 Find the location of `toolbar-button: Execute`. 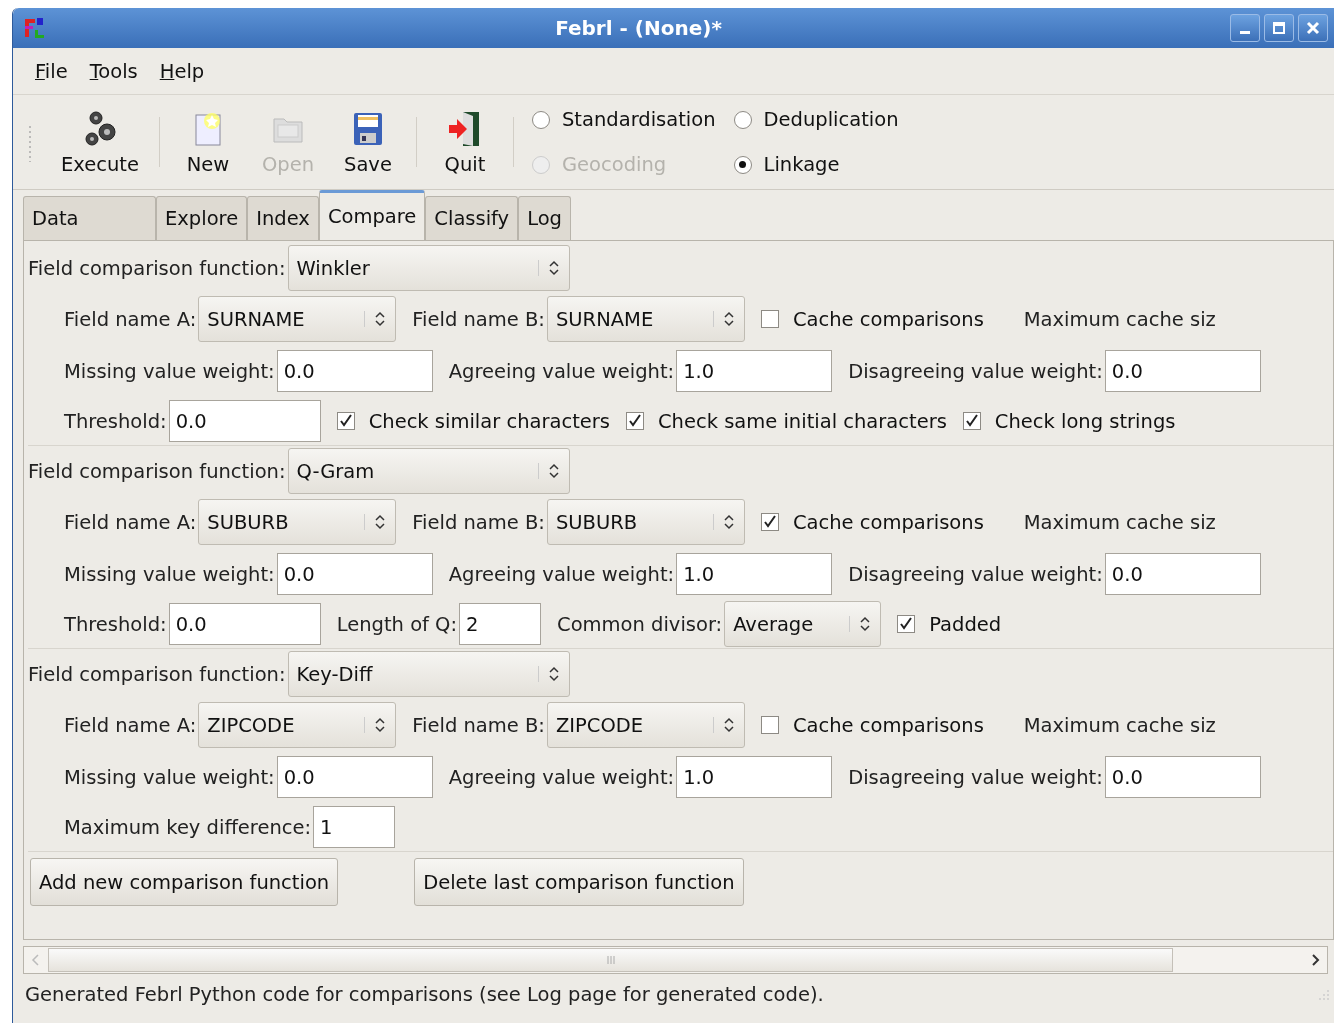

toolbar-button: Execute is located at coordinates (100, 142).